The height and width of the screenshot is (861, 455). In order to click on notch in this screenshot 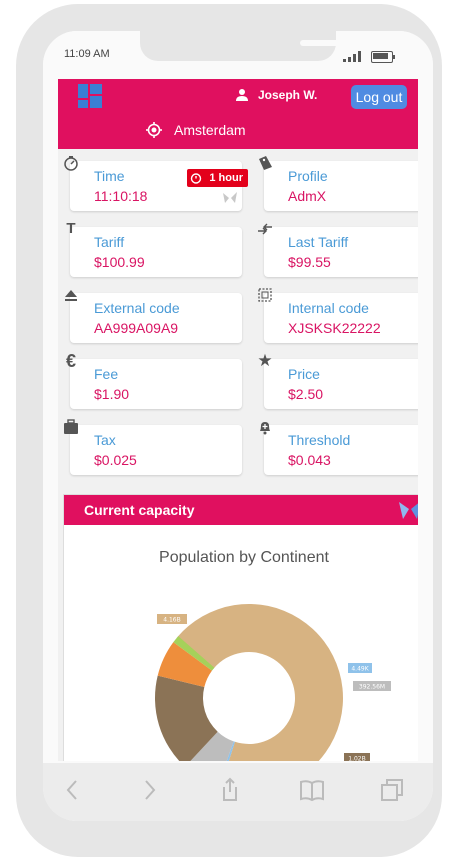, I will do `click(259, 46)`.